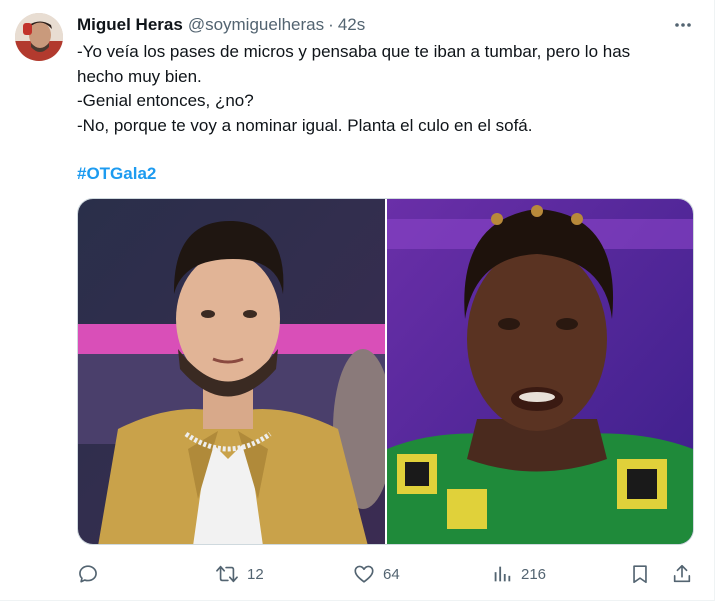  What do you see at coordinates (502, 574) in the screenshot?
I see `views-chart-icon` at bounding box center [502, 574].